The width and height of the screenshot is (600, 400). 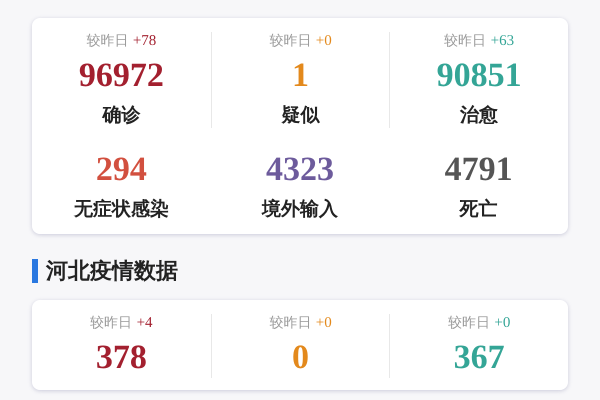 I want to click on stat-value: 1, so click(x=300, y=76).